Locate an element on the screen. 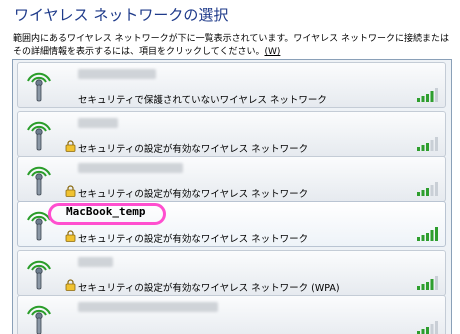 The height and width of the screenshot is (334, 460). network-item-3: xxxxxxxxxxxxxx セキュリティの設定が有効なワイヤレス ネットワーク is located at coordinates (231, 179).